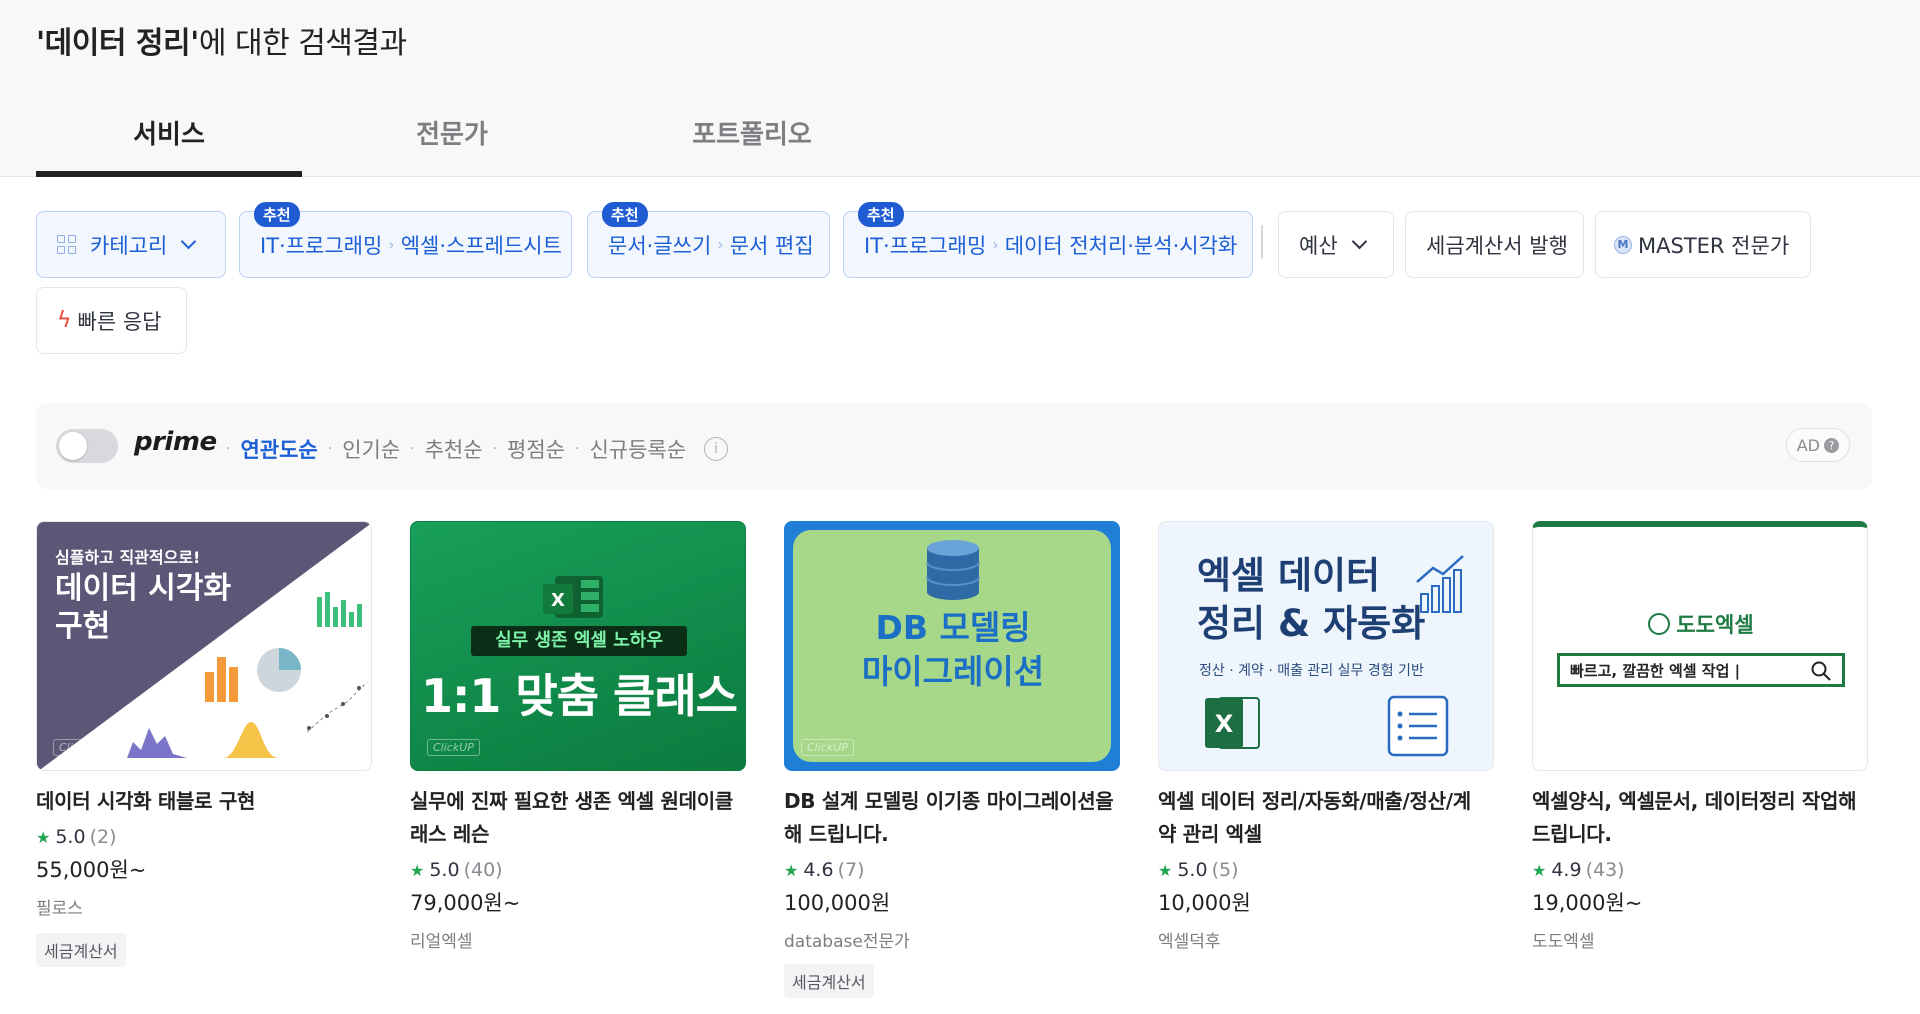  Describe the element at coordinates (637, 449) in the screenshot. I see `sort-newest: 신규등록순` at that location.